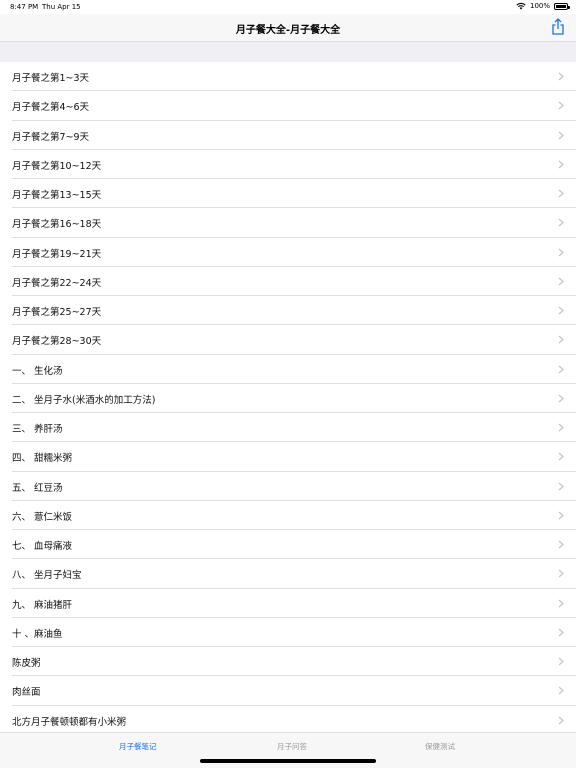 The height and width of the screenshot is (768, 576). What do you see at coordinates (57, 166) in the screenshot?
I see `list-item-label: 月子餐之第10~12天` at bounding box center [57, 166].